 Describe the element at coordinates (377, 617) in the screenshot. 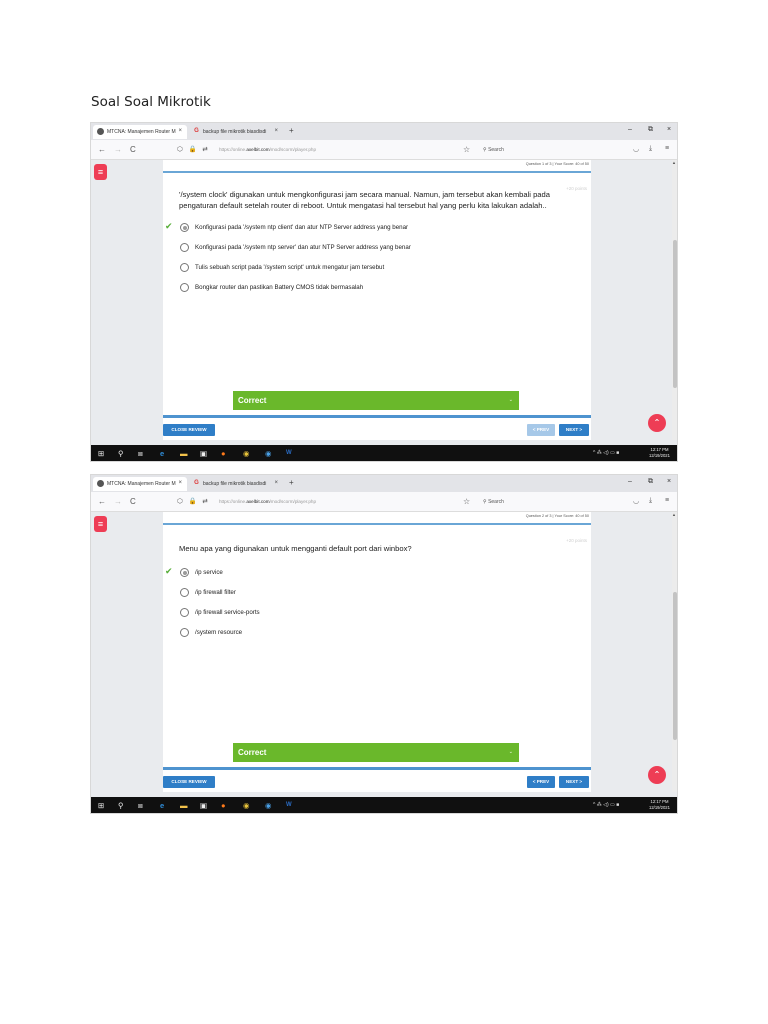

I see `answer-option: /ip firewall service-ports` at that location.